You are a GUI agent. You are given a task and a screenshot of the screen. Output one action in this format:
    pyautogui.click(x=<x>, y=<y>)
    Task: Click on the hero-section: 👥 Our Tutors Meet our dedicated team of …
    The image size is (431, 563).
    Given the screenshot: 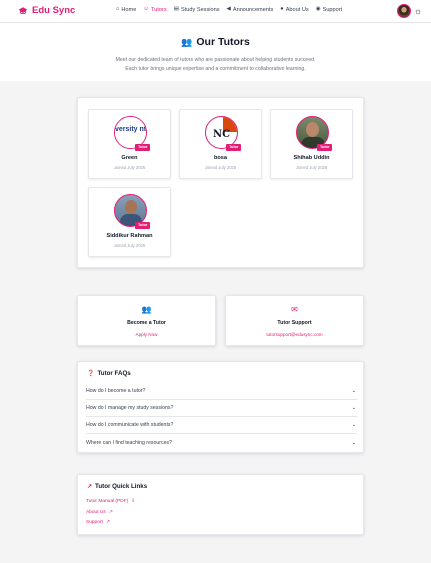 What is the action you would take?
    pyautogui.click(x=215, y=52)
    